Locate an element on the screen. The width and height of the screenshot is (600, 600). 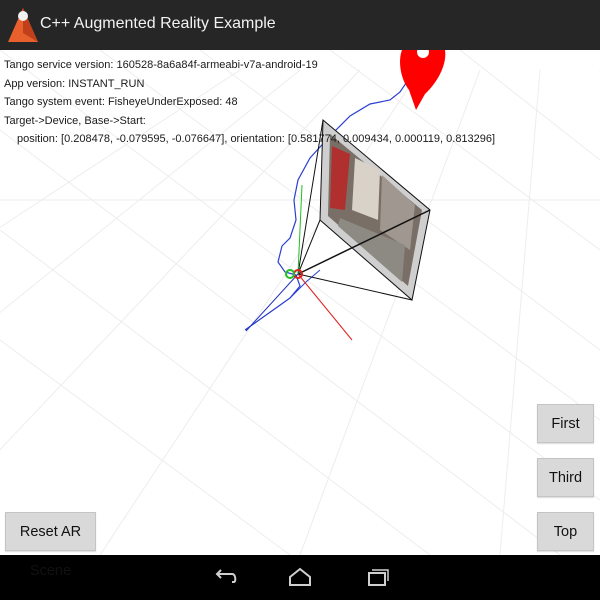
tango-logo-icon is located at coordinates (23, 25).